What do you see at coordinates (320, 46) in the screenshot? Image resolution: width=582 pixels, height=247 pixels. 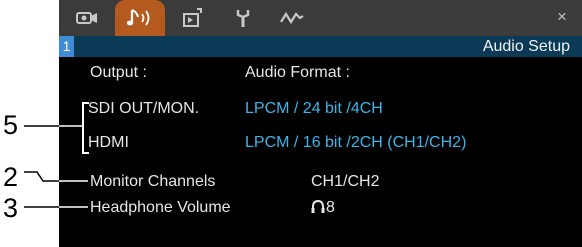 I see `menu-page-bar: 1 Audio Setup` at bounding box center [320, 46].